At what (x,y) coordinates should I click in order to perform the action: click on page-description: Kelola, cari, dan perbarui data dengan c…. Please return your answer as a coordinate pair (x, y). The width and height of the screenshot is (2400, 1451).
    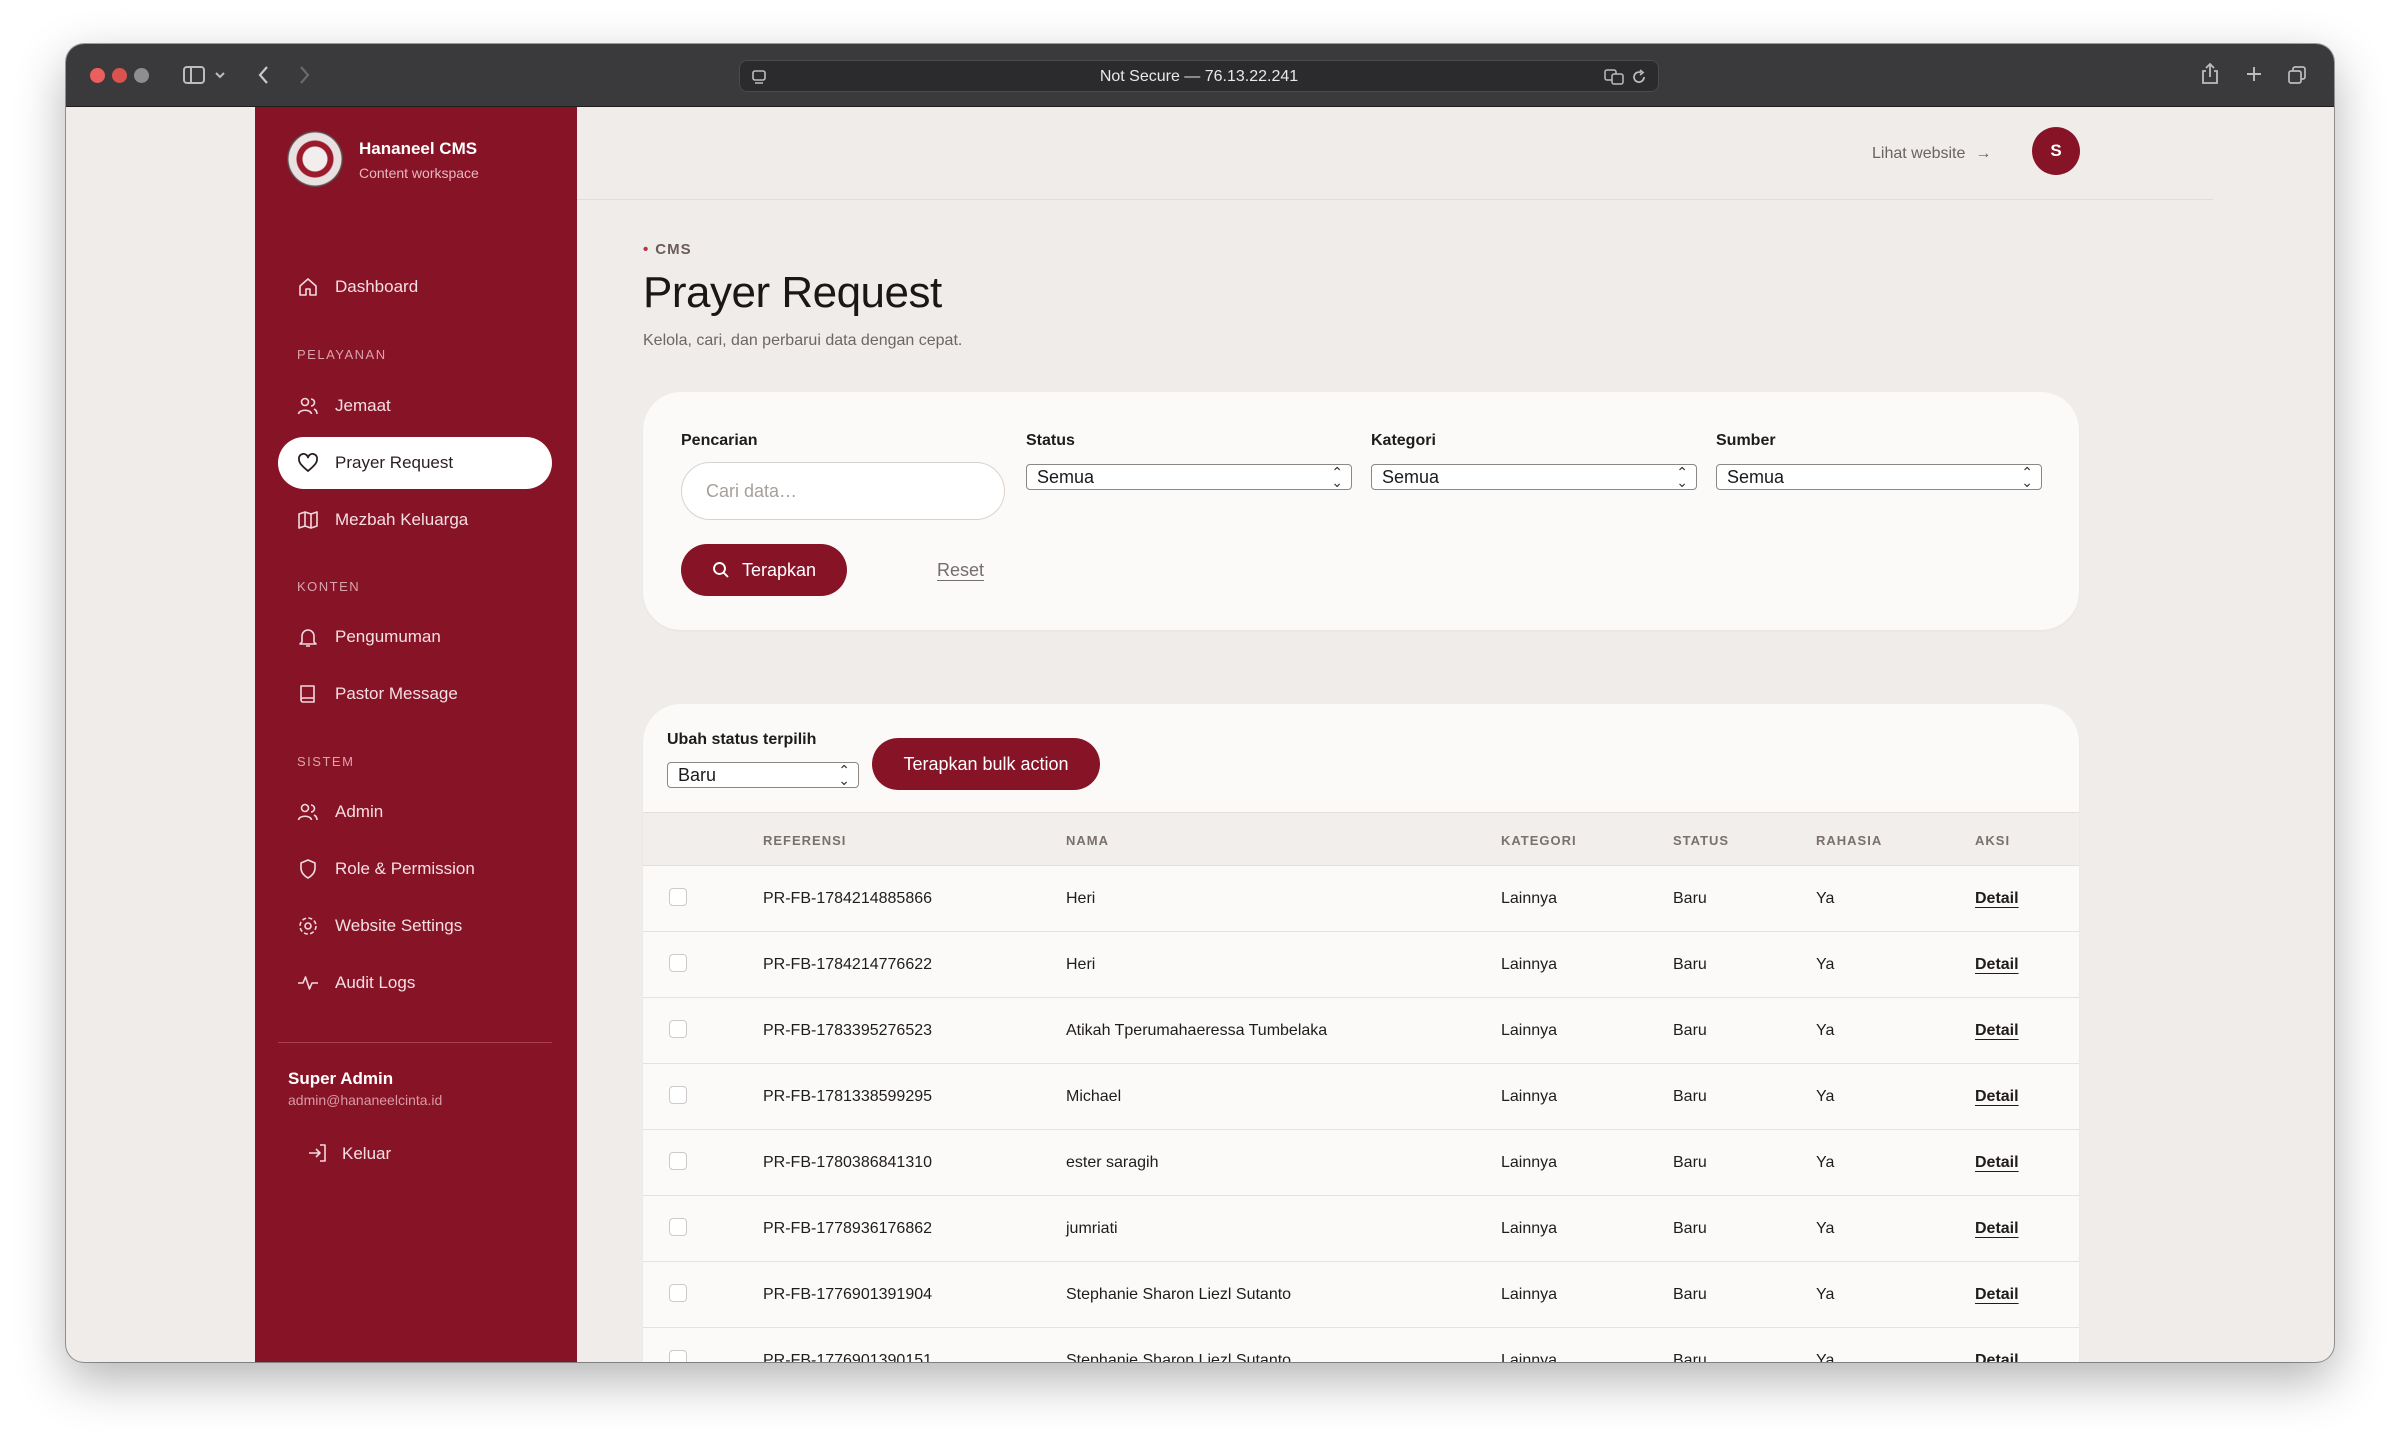
    Looking at the image, I should click on (803, 340).